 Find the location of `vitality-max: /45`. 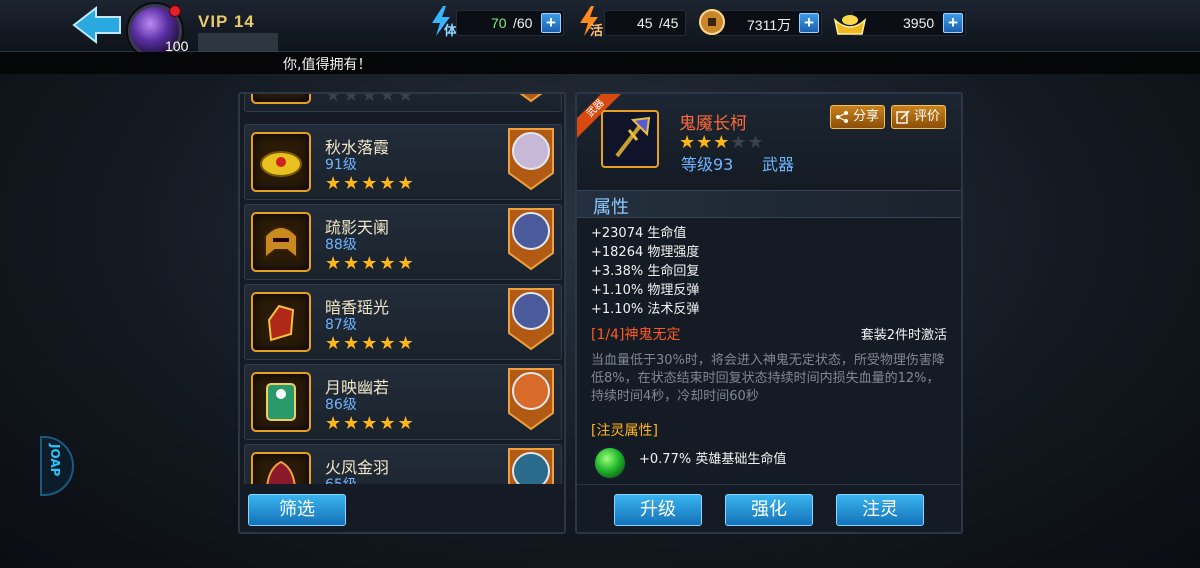

vitality-max: /45 is located at coordinates (669, 23).